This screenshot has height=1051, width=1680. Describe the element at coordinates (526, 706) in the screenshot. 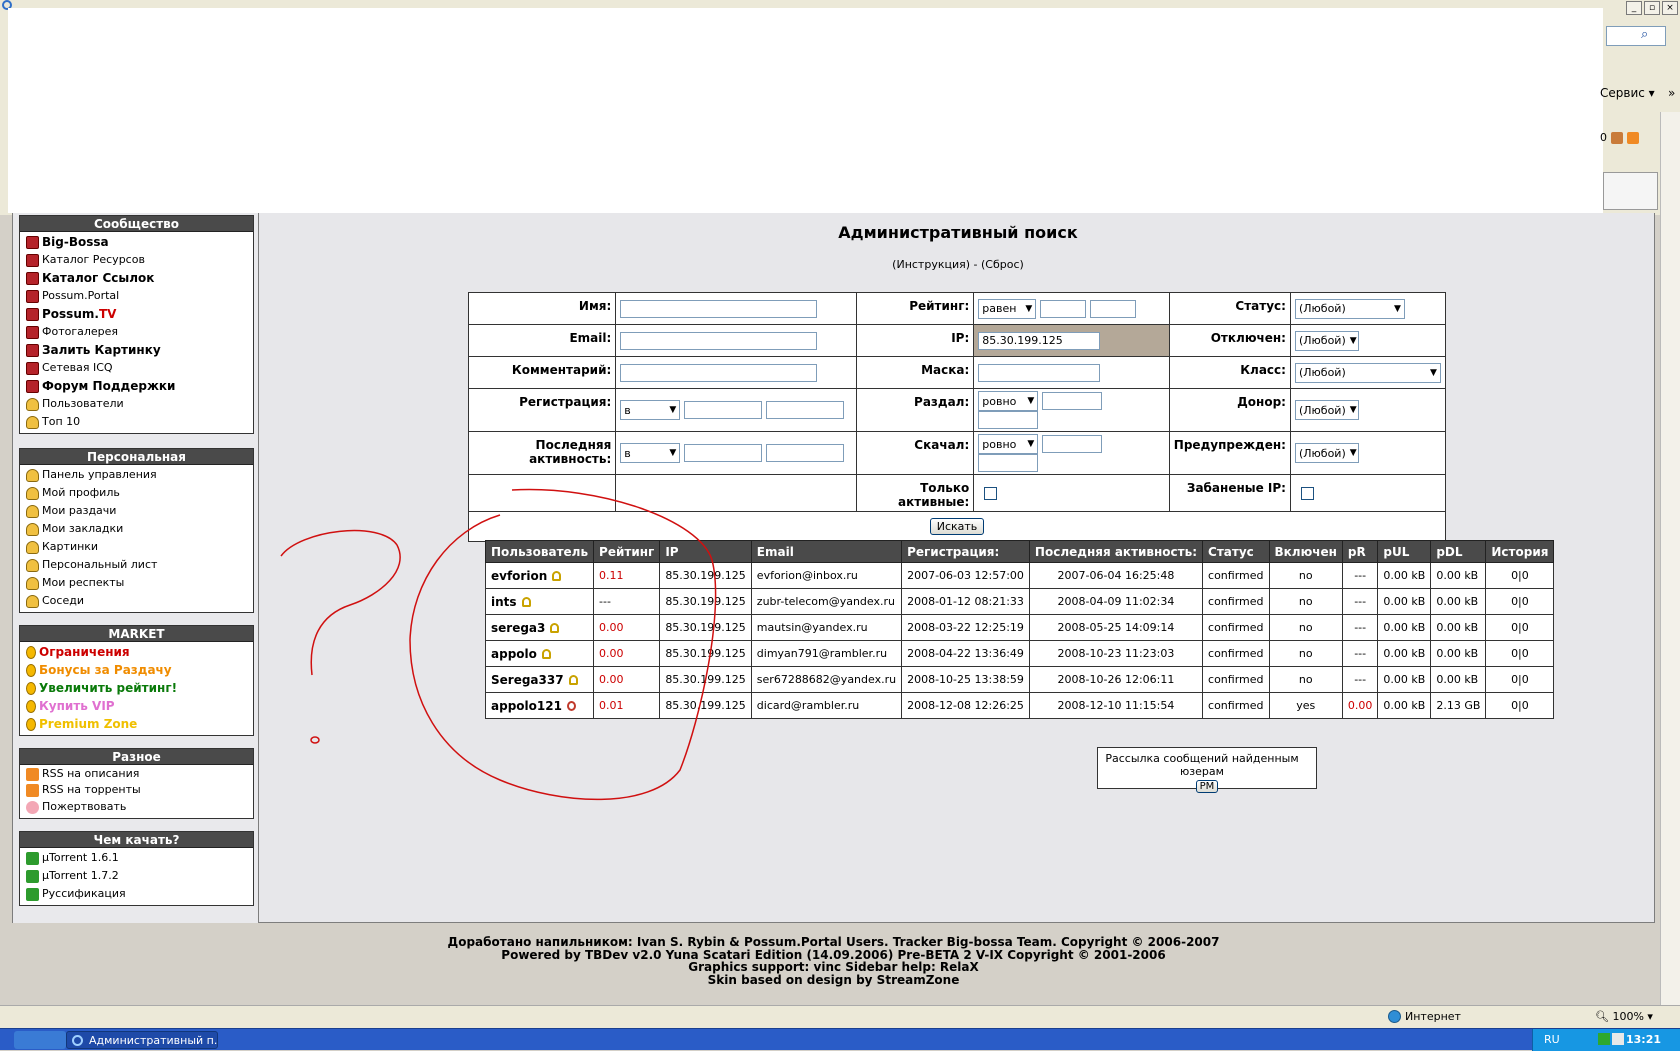

I see `username-link: appolo121` at that location.